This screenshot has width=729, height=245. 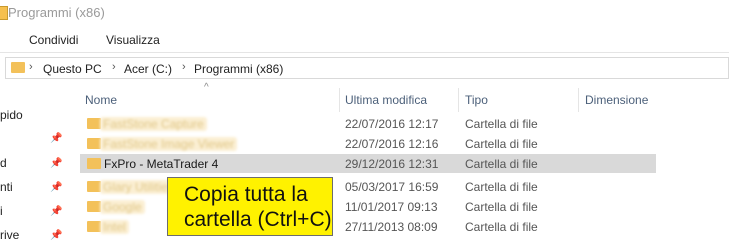 What do you see at coordinates (169, 144) in the screenshot?
I see `file-name: FastStone Image Viewer` at bounding box center [169, 144].